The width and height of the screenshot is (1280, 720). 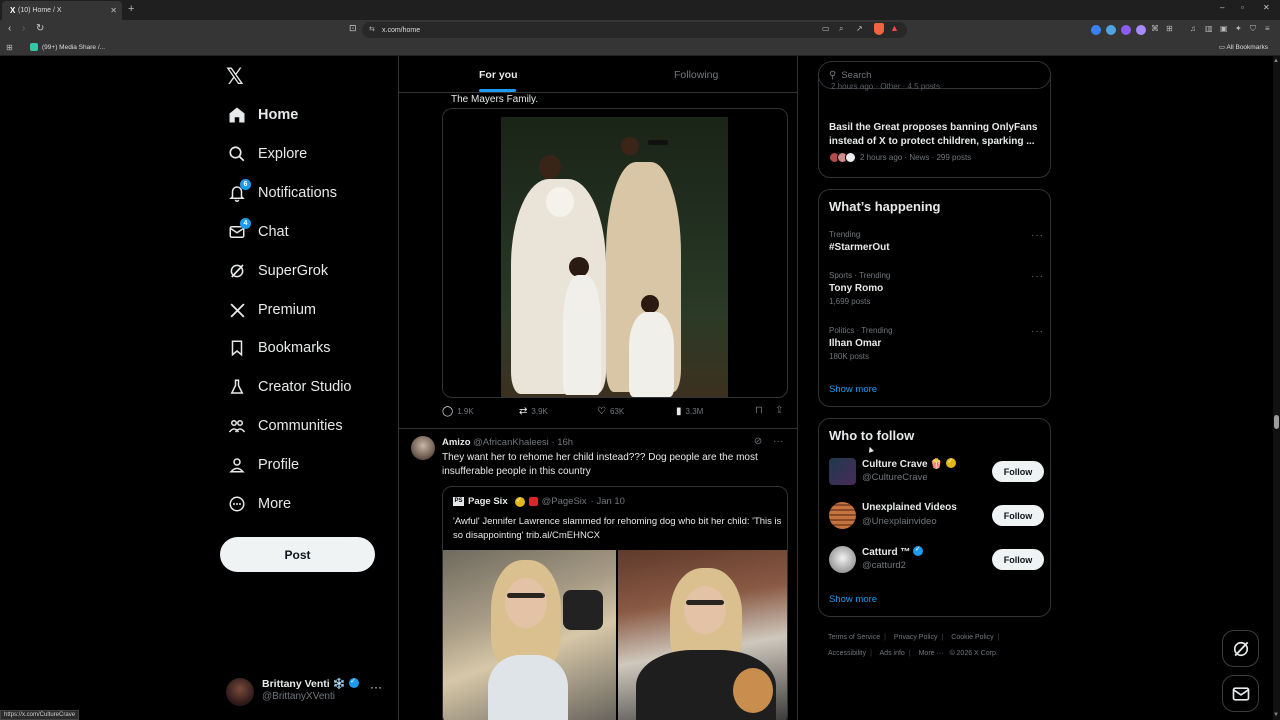 What do you see at coordinates (1266, 7) in the screenshot?
I see `close-window-icon: ✕` at bounding box center [1266, 7].